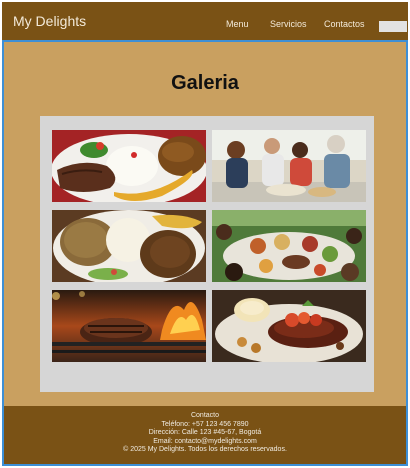  Describe the element at coordinates (49, 21) in the screenshot. I see `brand-logo: My Delights` at that location.